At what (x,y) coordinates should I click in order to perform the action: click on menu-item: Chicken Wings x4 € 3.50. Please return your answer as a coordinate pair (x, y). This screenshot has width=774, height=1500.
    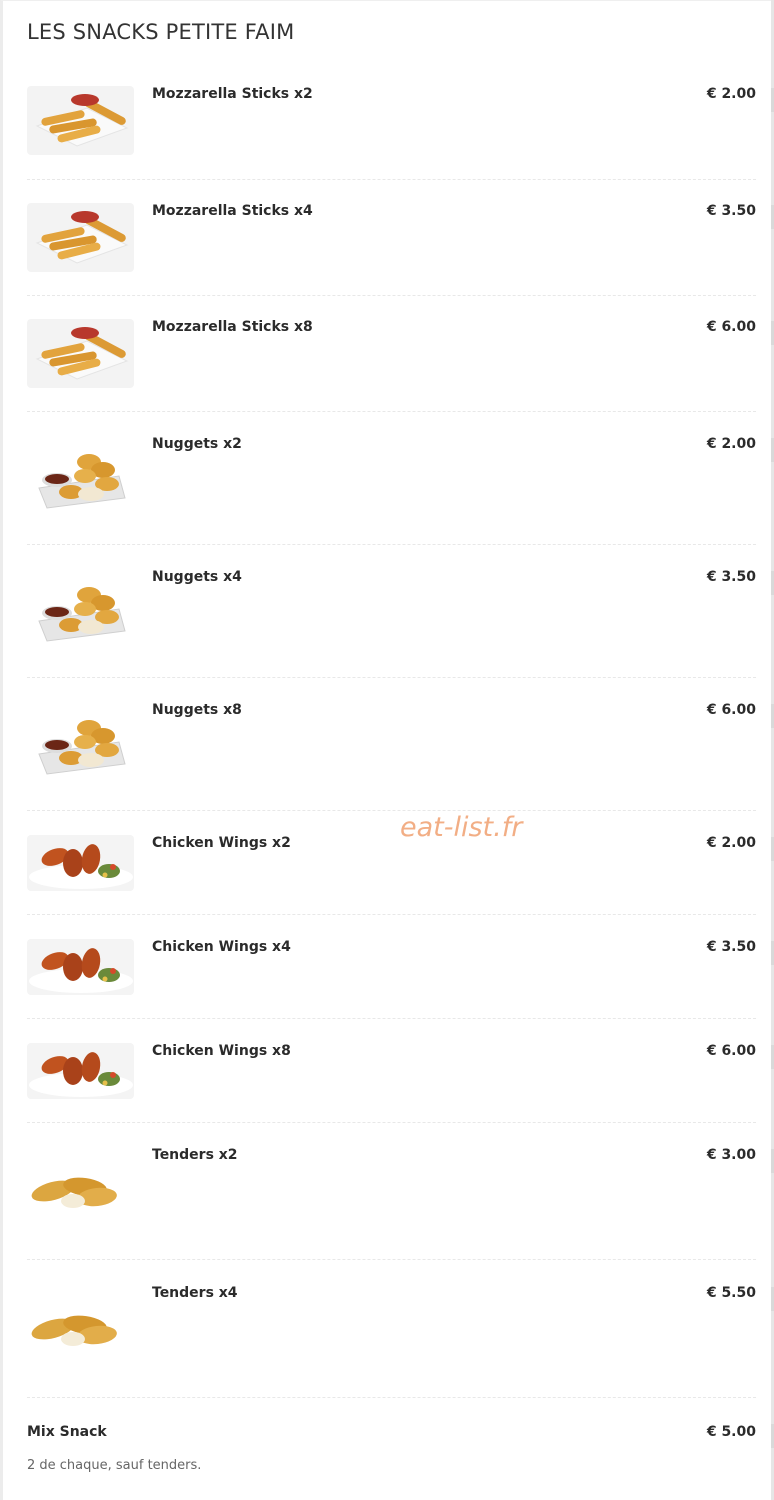
    Looking at the image, I should click on (391, 979).